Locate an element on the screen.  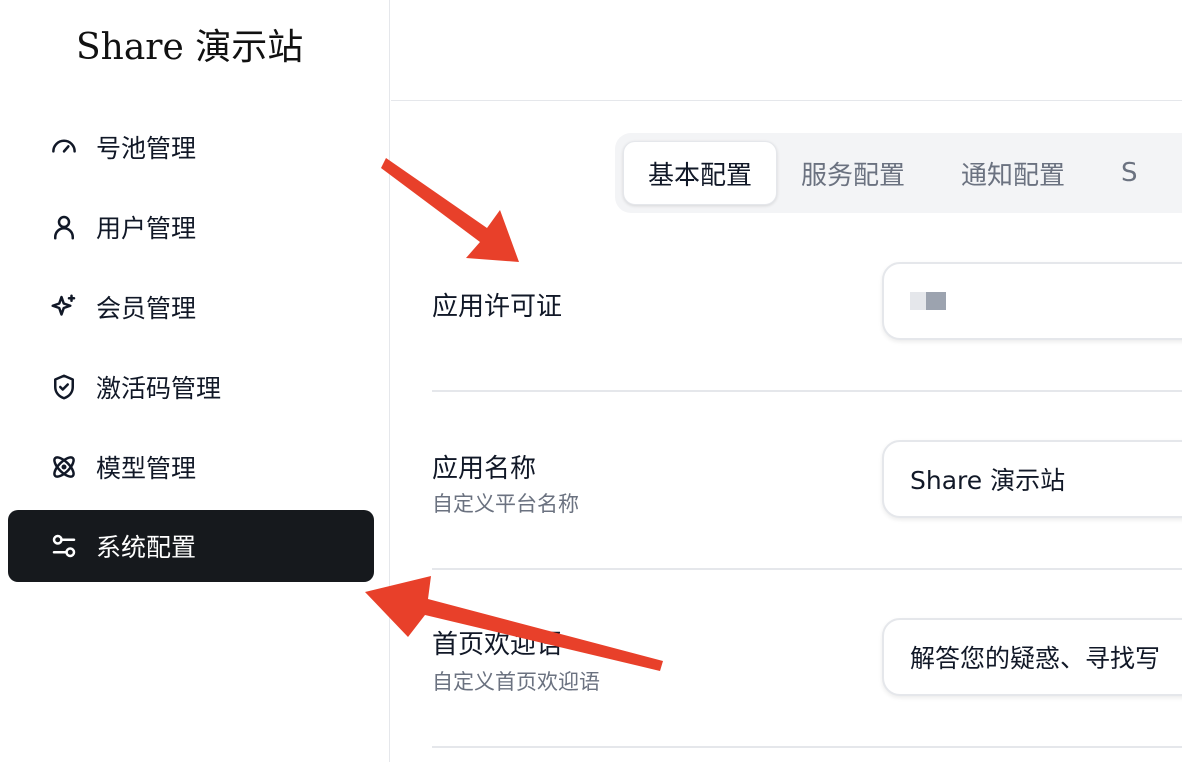
sidebar-item-models: 模型管理 is located at coordinates (191, 467).